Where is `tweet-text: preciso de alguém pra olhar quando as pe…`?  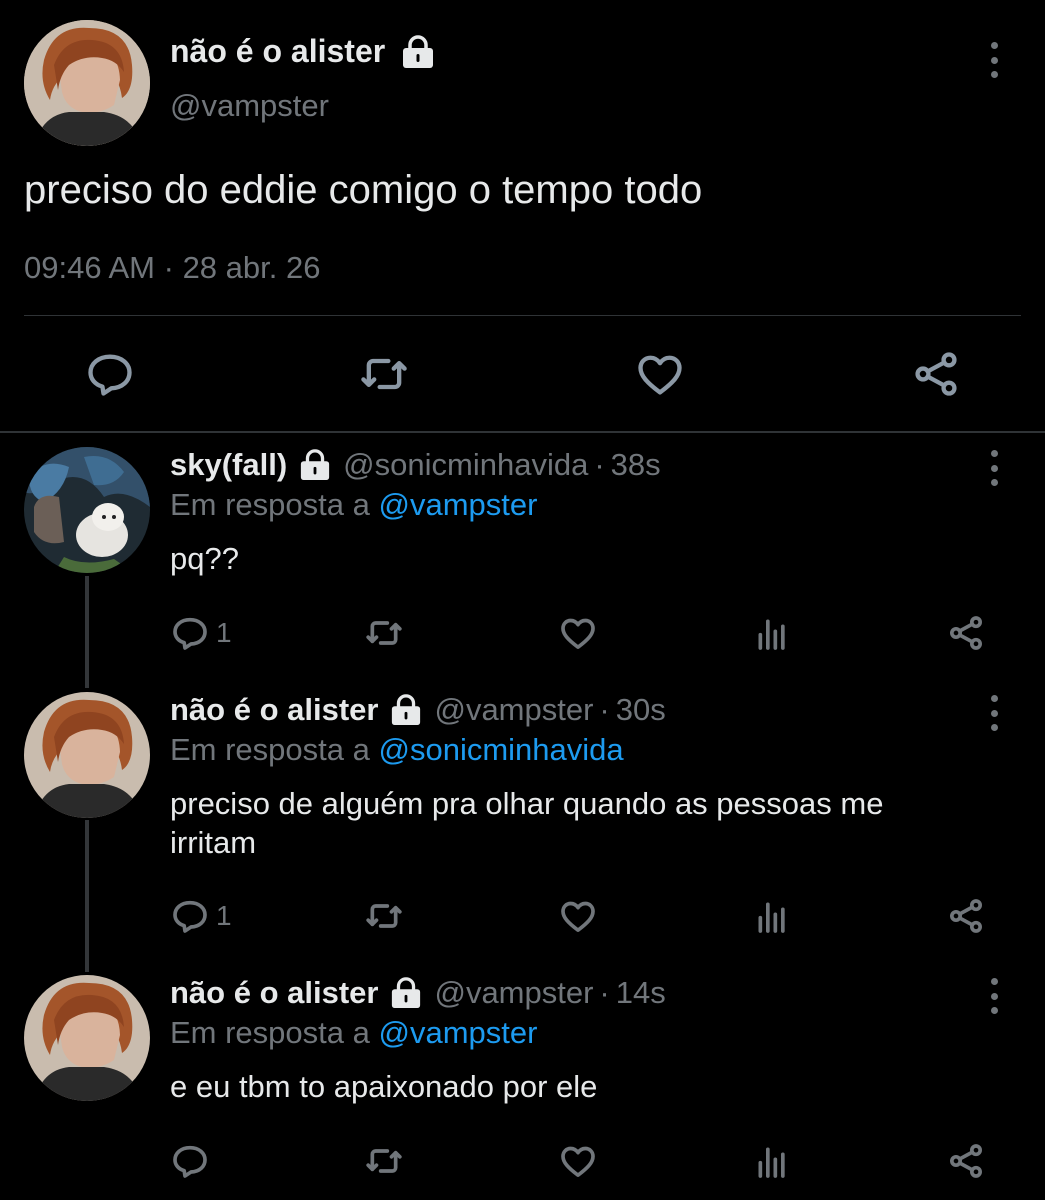 tweet-text: preciso de alguém pra olhar quando as pe… is located at coordinates (527, 823).